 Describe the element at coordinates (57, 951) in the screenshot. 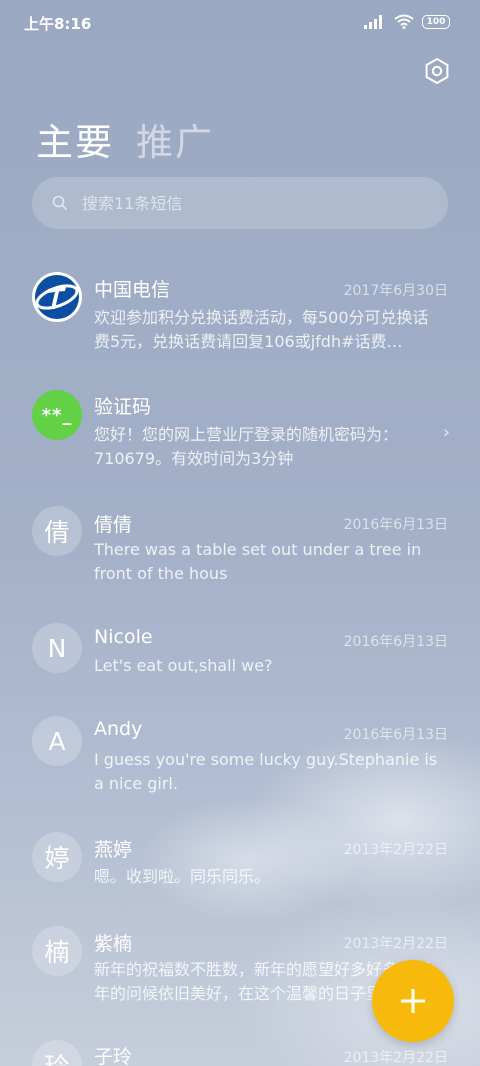

I see `avatar: 楠` at that location.